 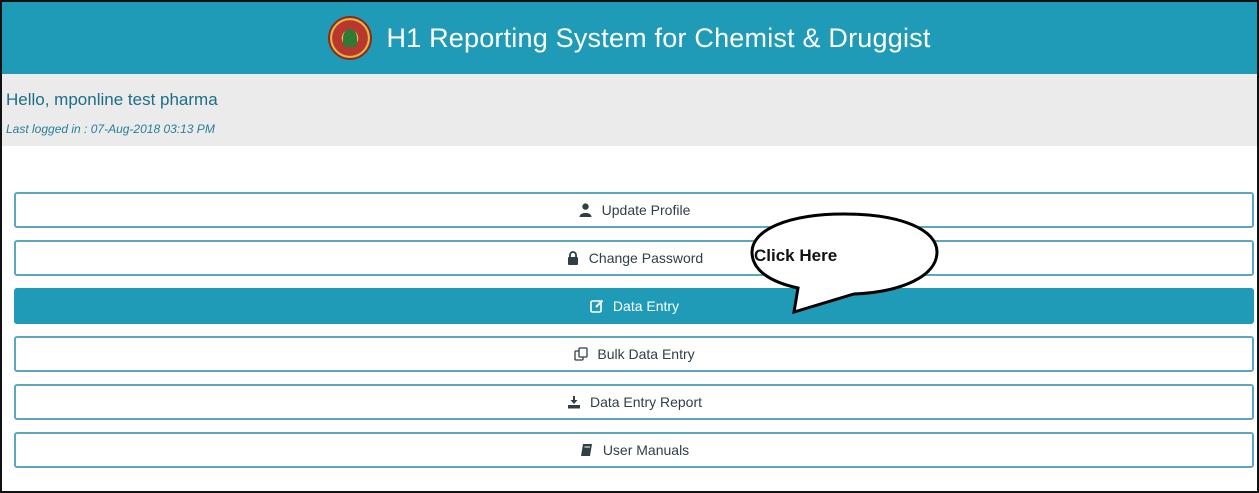 What do you see at coordinates (646, 354) in the screenshot?
I see `bulk-data-entry-label: Bulk Data Entry` at bounding box center [646, 354].